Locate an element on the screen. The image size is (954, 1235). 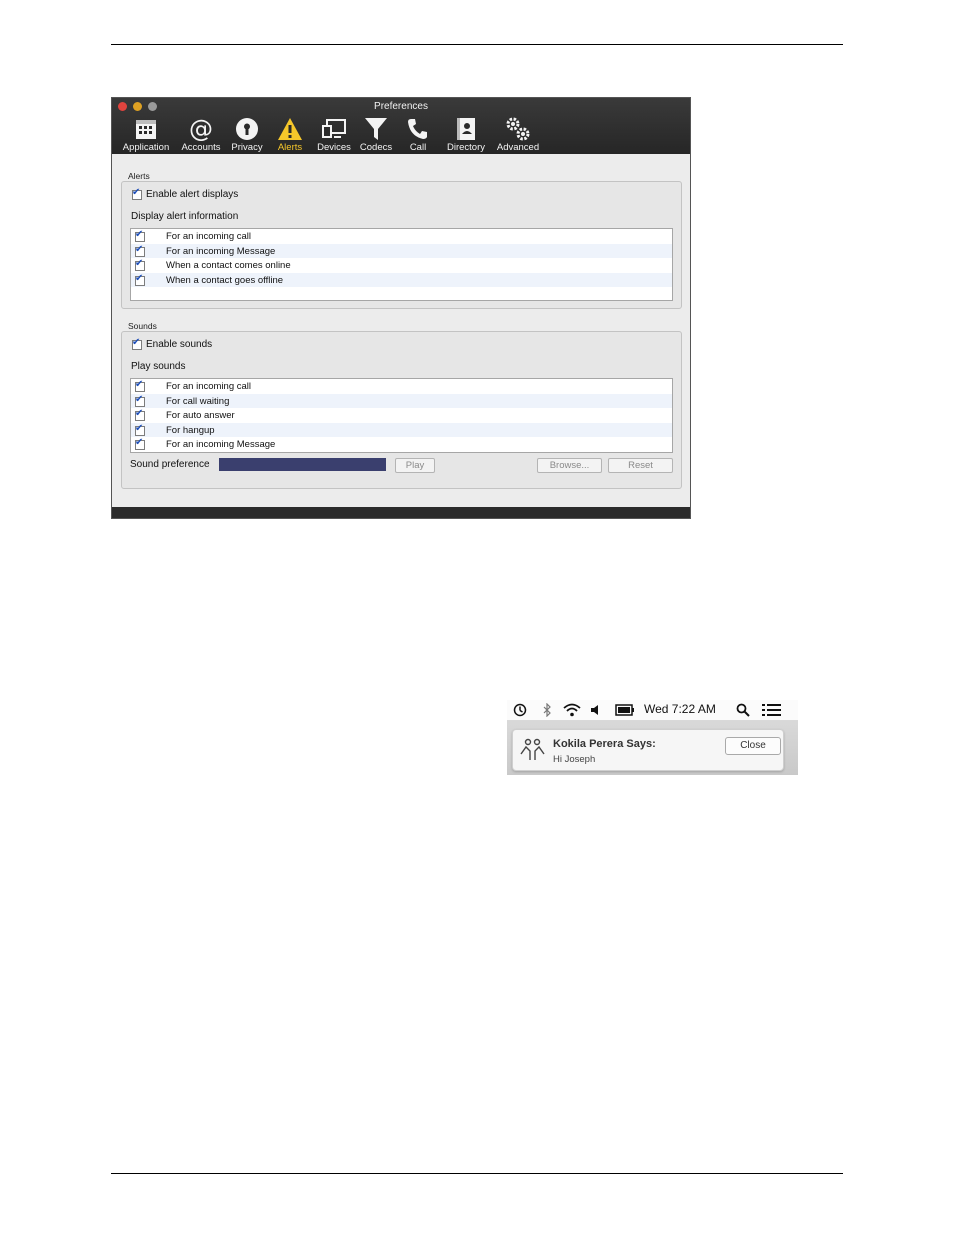
volume-icon is located at coordinates (596, 711).